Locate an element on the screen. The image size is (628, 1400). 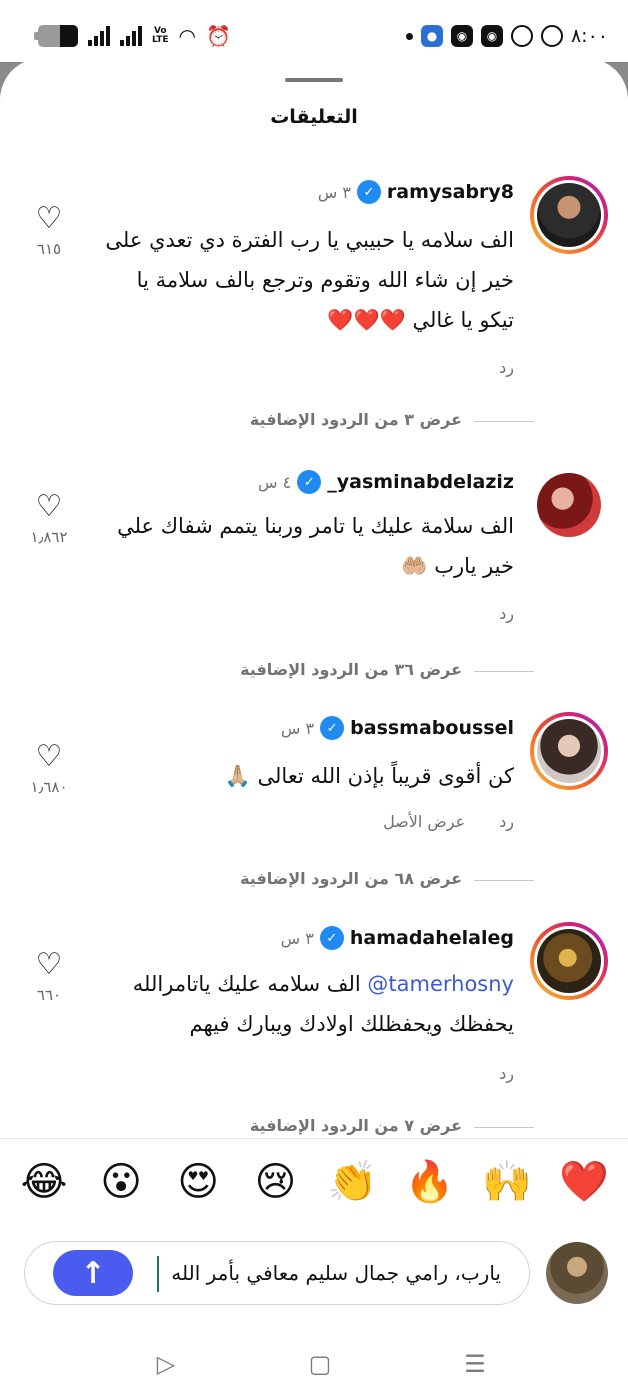
view-more-replies-label: عرض ٣ من الردود الإضافية is located at coordinates (356, 419).